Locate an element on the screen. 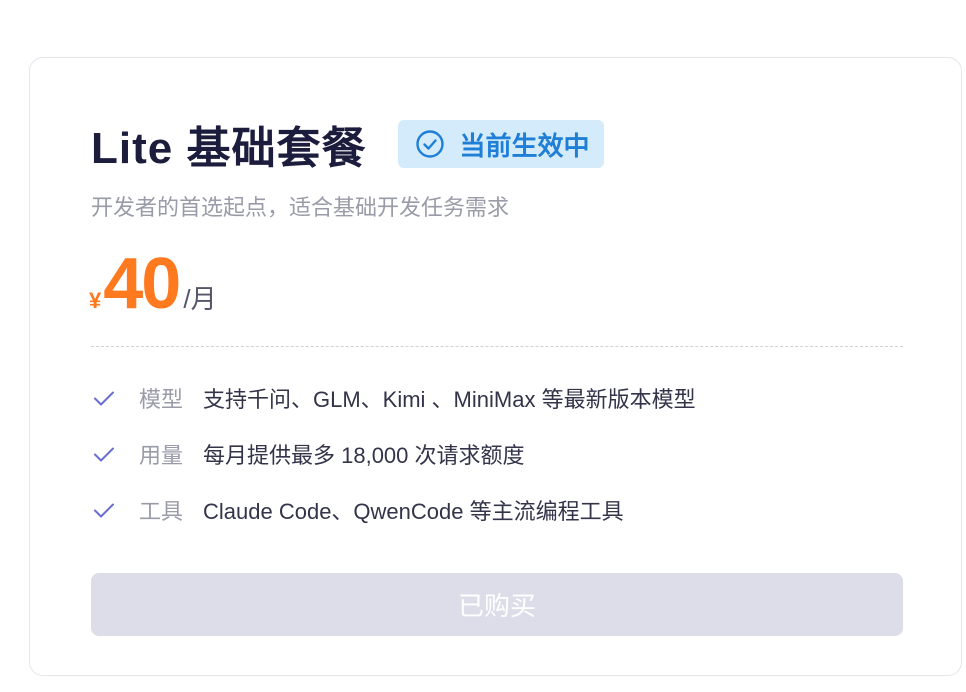 This screenshot has width=966, height=692. currency-symbol: ¥ is located at coordinates (95, 300).